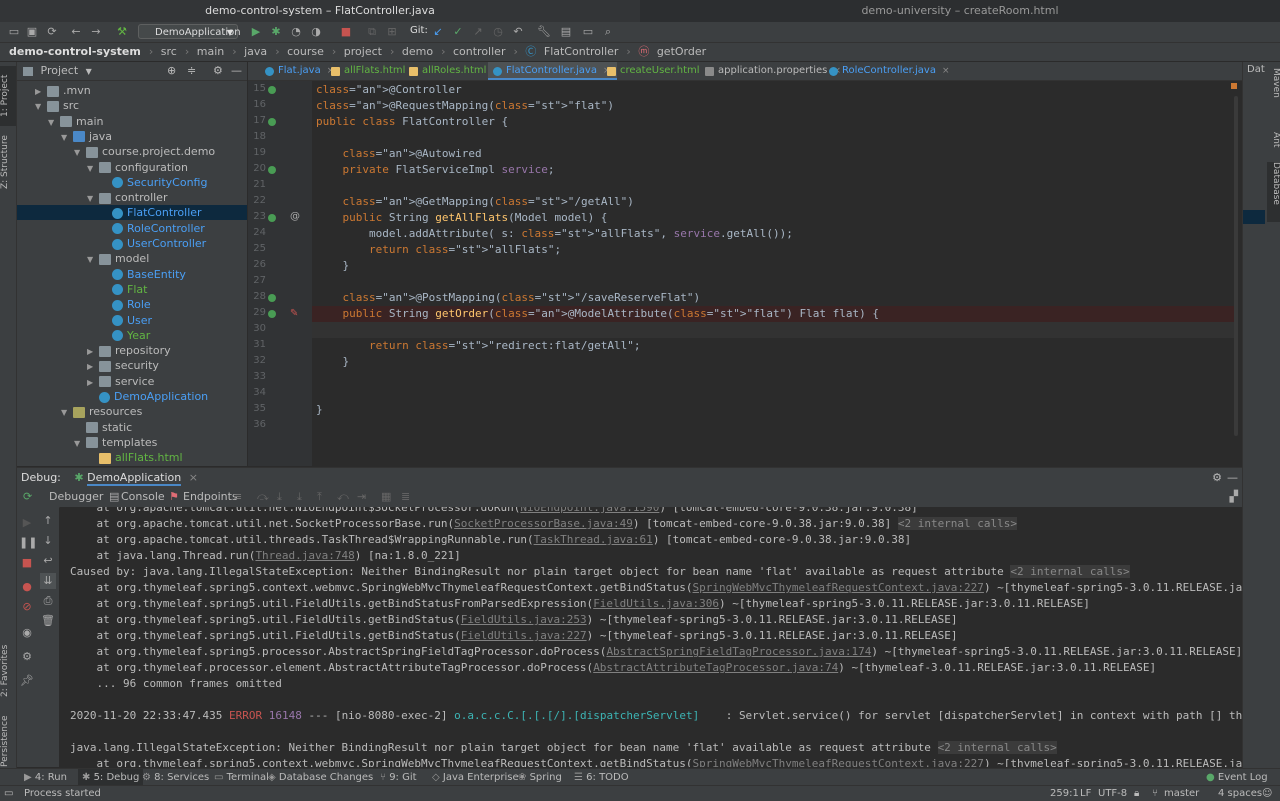 The image size is (1280, 801). I want to click on tree-item: static, so click(132, 427).